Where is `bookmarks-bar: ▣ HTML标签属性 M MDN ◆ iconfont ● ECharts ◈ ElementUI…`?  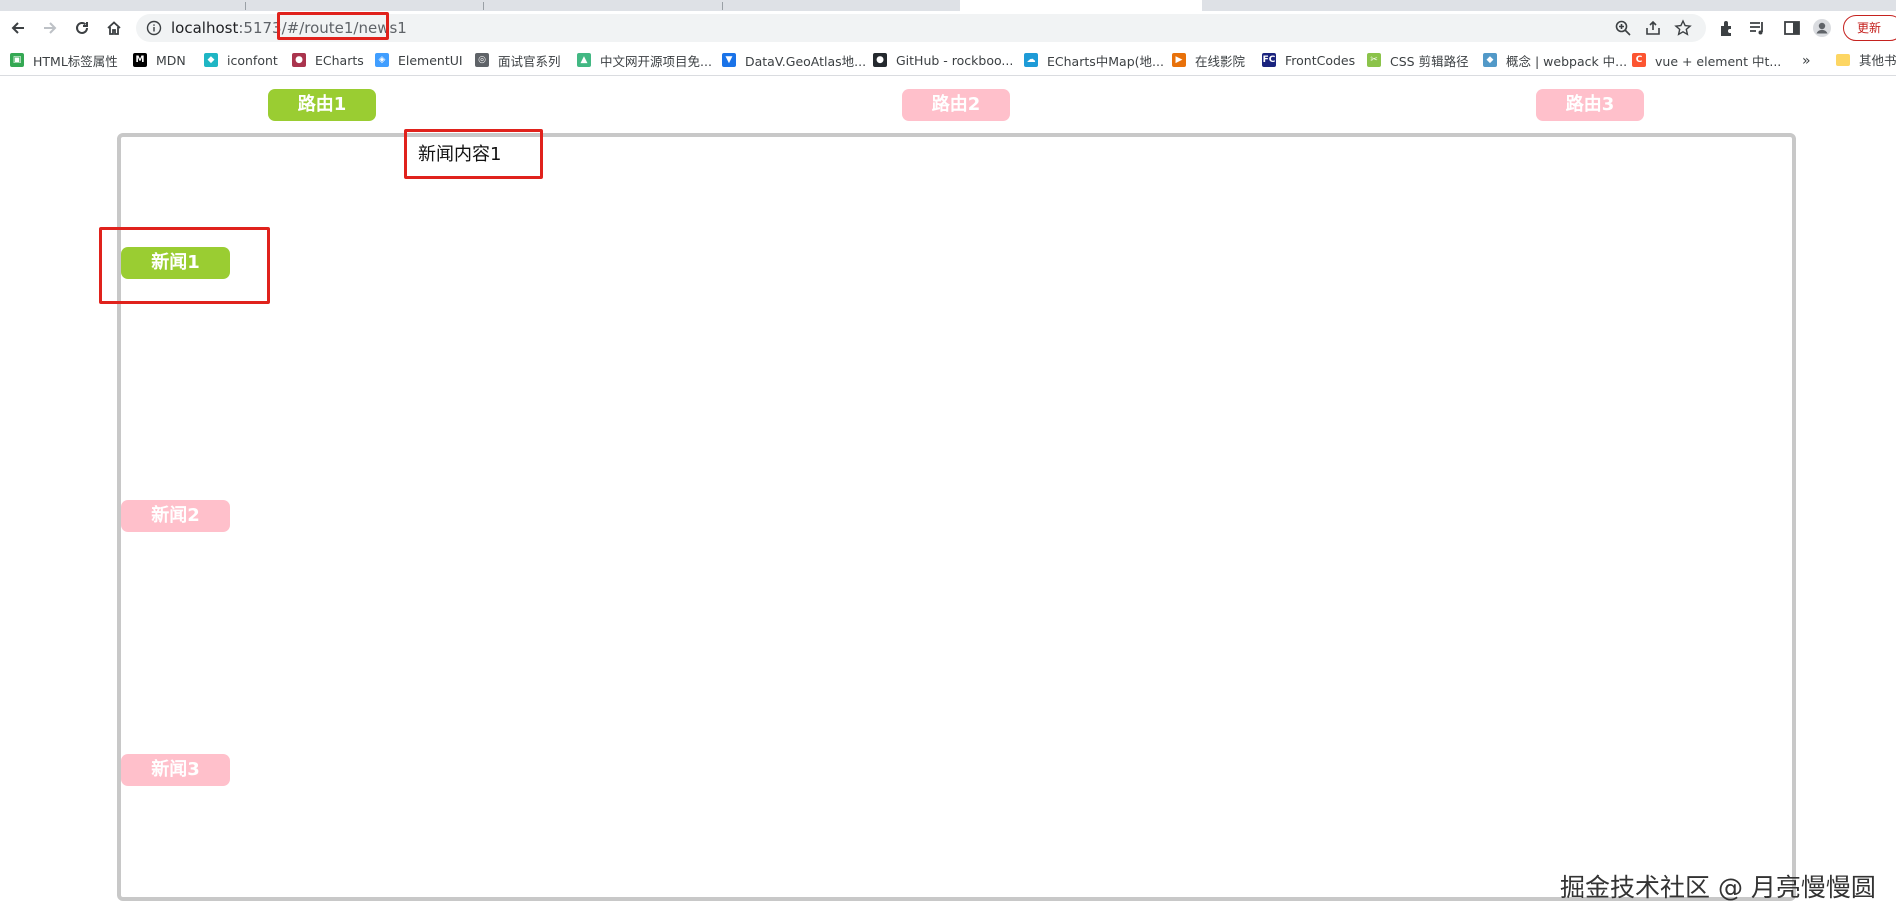 bookmarks-bar: ▣ HTML标签属性 M MDN ◆ iconfont ● ECharts ◈ ElementUI… is located at coordinates (948, 60).